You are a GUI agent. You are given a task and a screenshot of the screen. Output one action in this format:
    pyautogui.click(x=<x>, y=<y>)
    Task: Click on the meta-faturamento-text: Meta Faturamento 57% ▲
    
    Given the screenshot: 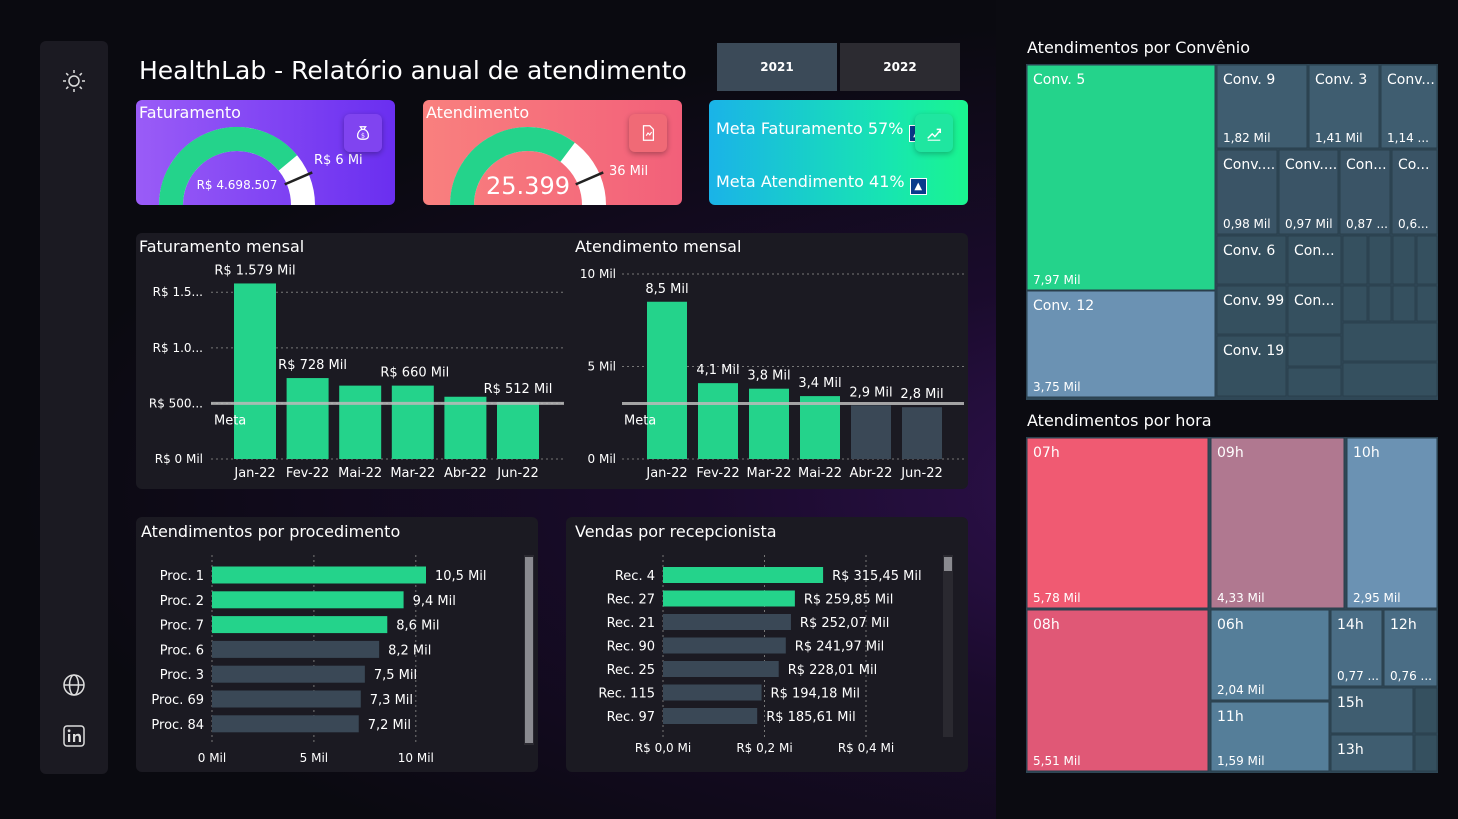 What is the action you would take?
    pyautogui.click(x=821, y=130)
    